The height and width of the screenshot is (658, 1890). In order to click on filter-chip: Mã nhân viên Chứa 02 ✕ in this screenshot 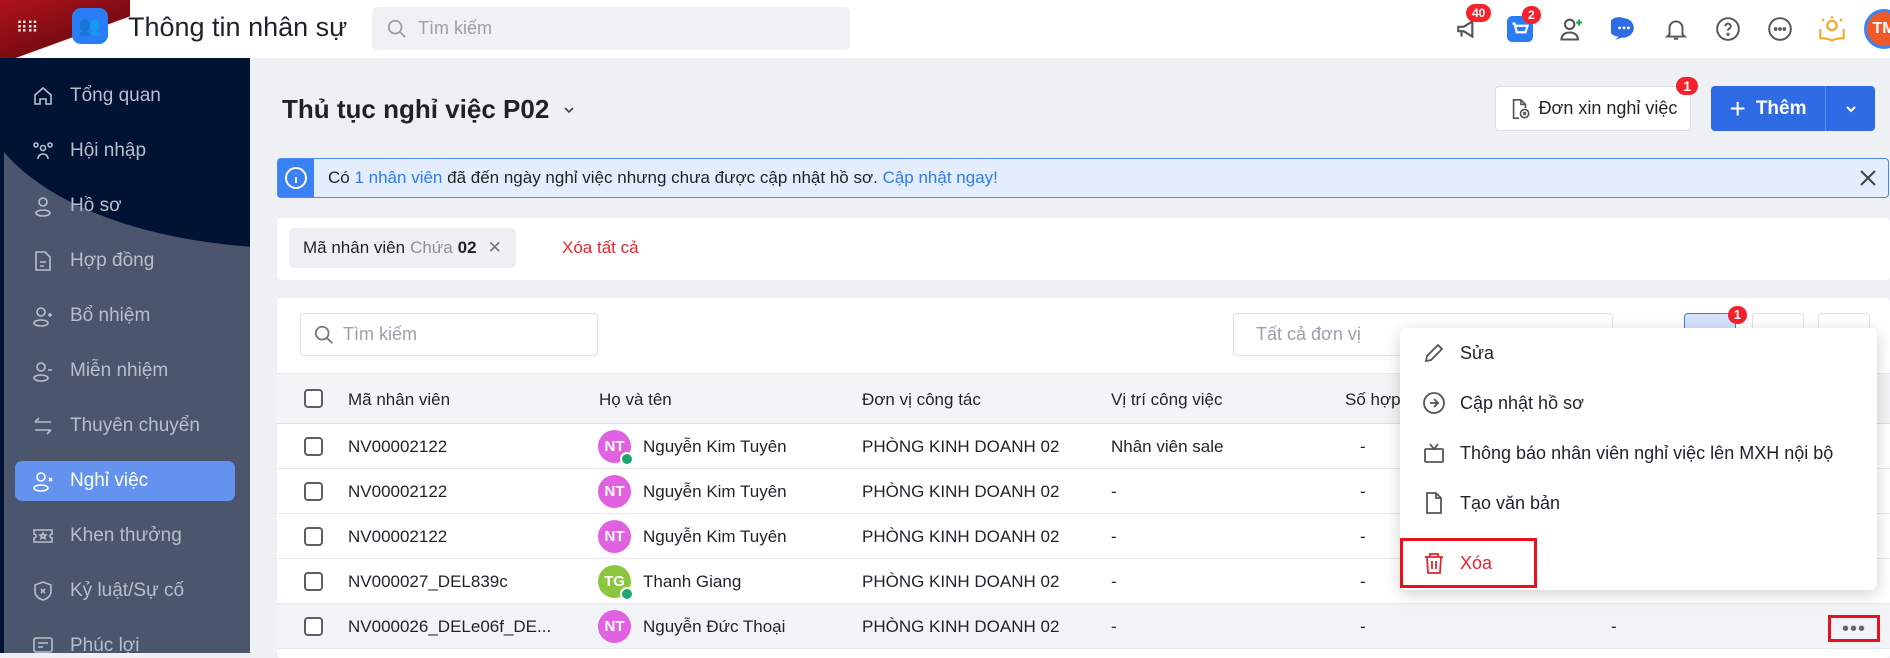, I will do `click(402, 248)`.